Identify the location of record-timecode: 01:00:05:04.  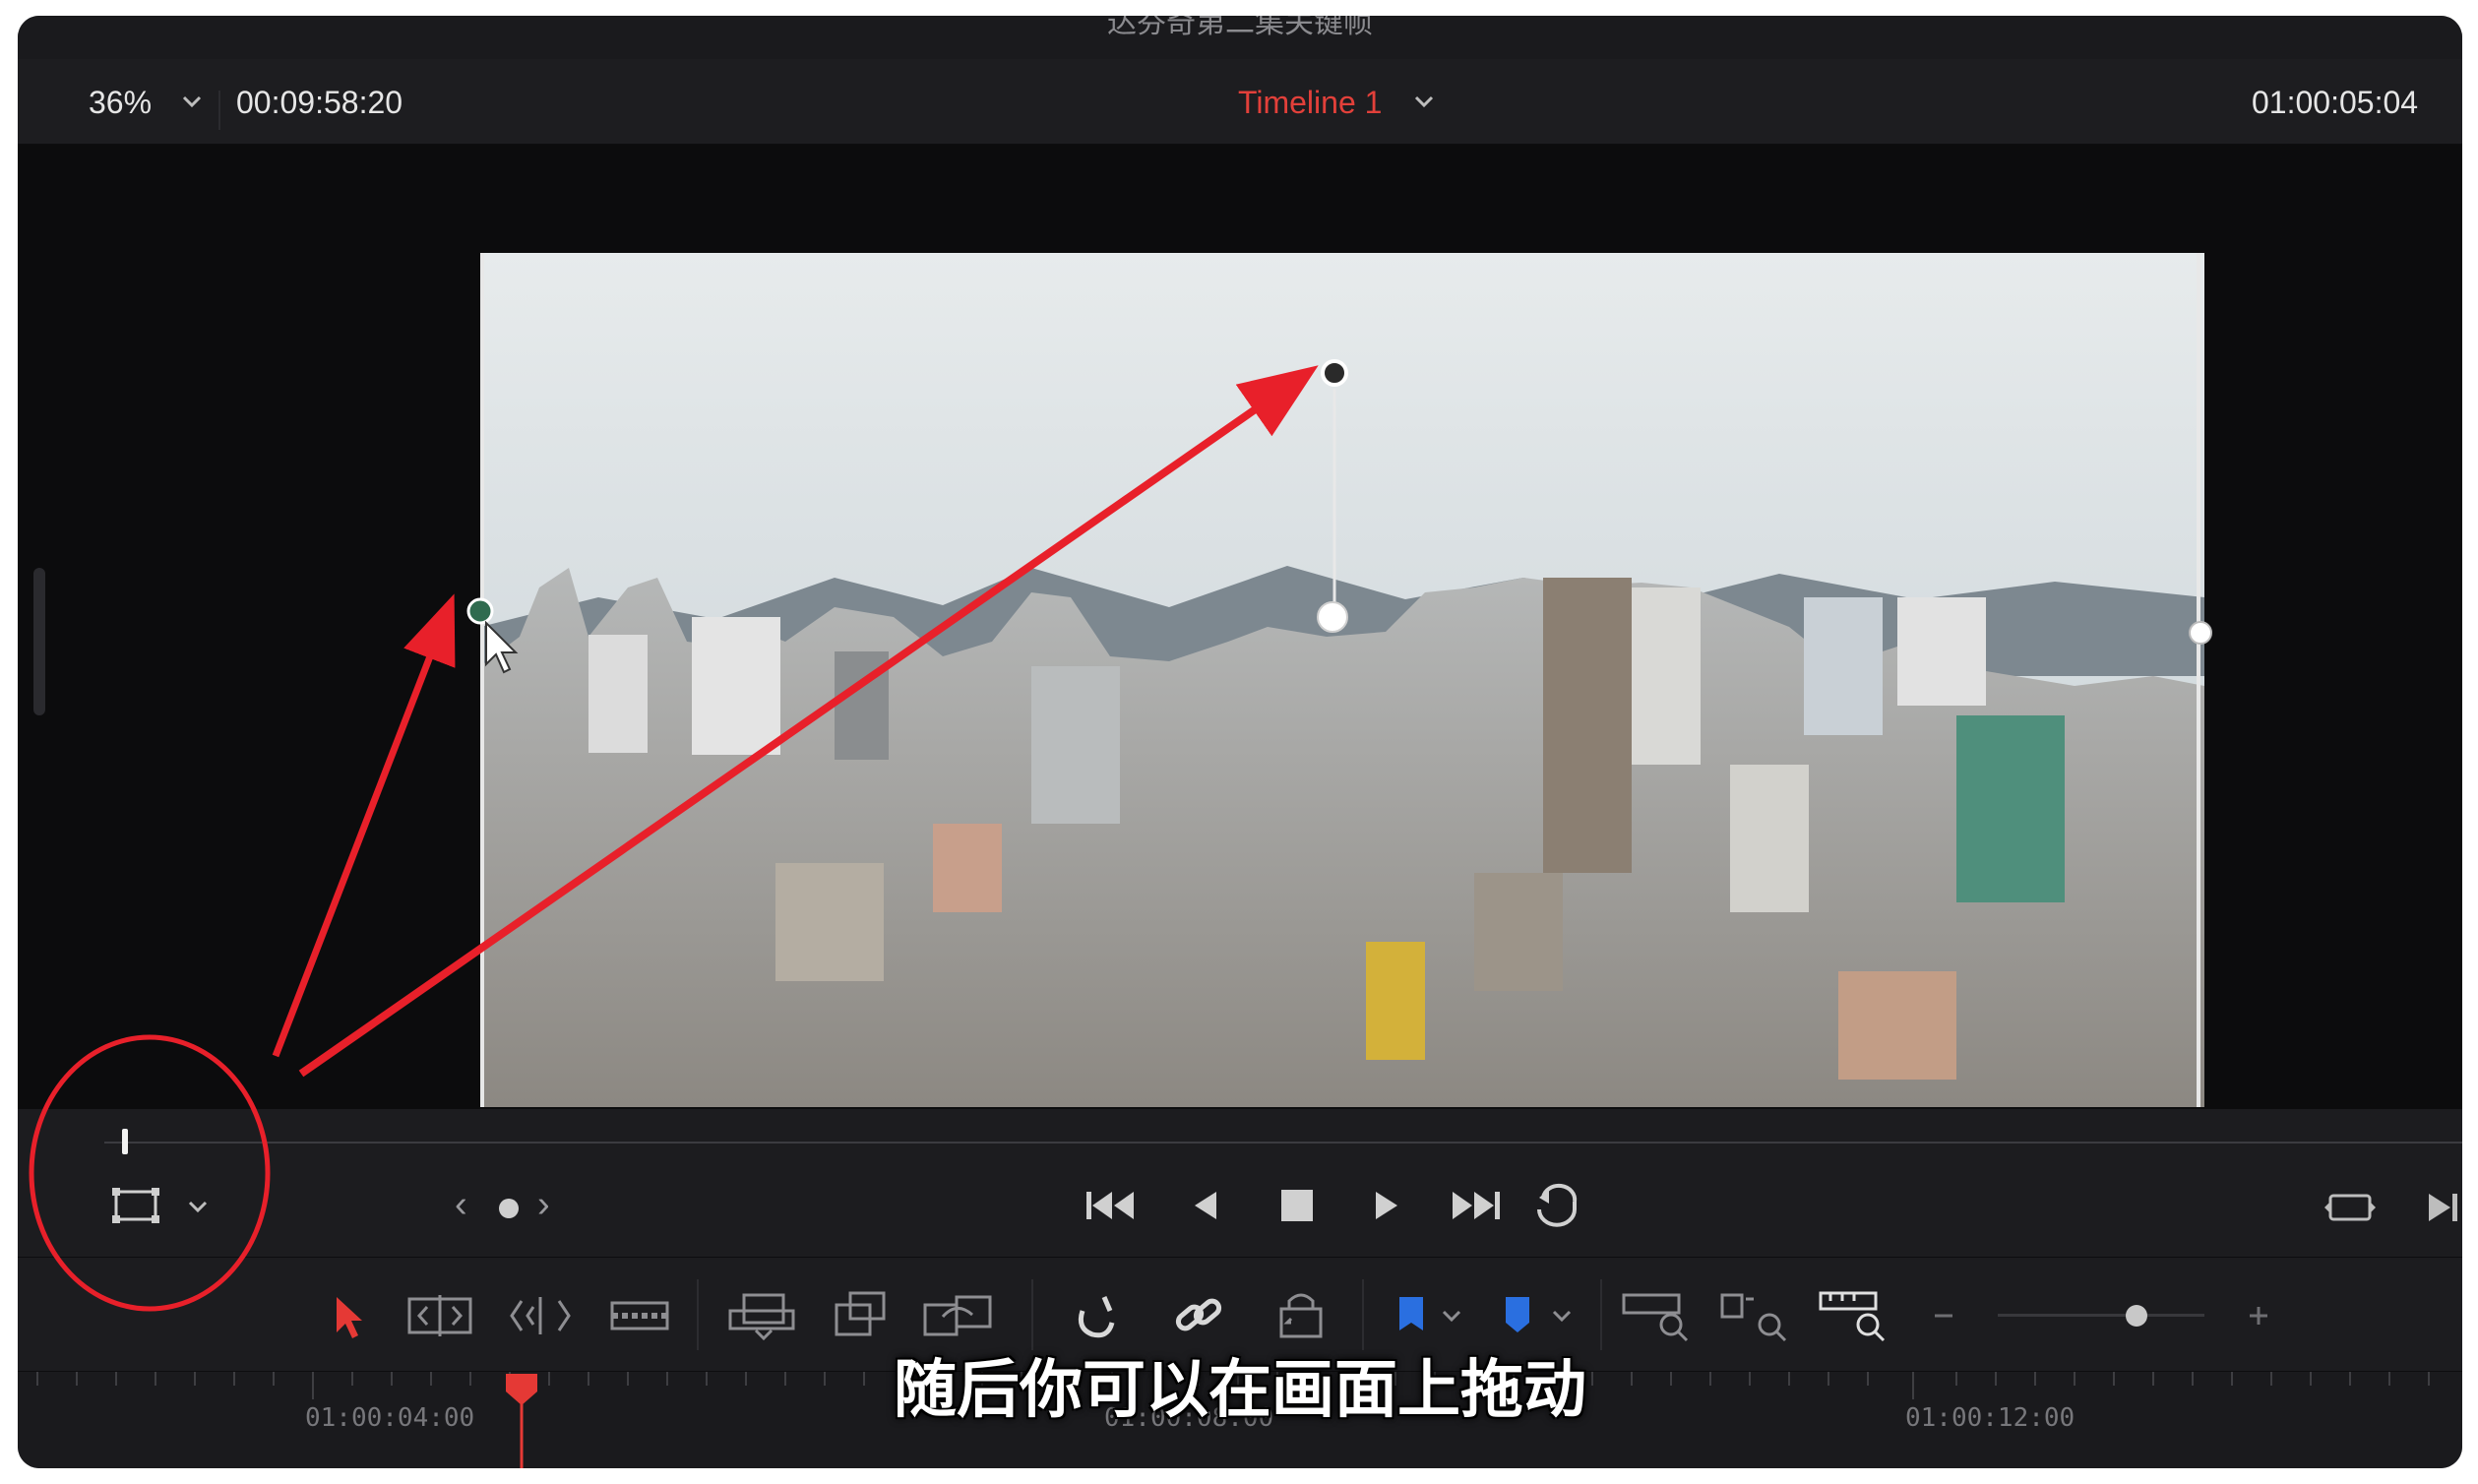
(2335, 103).